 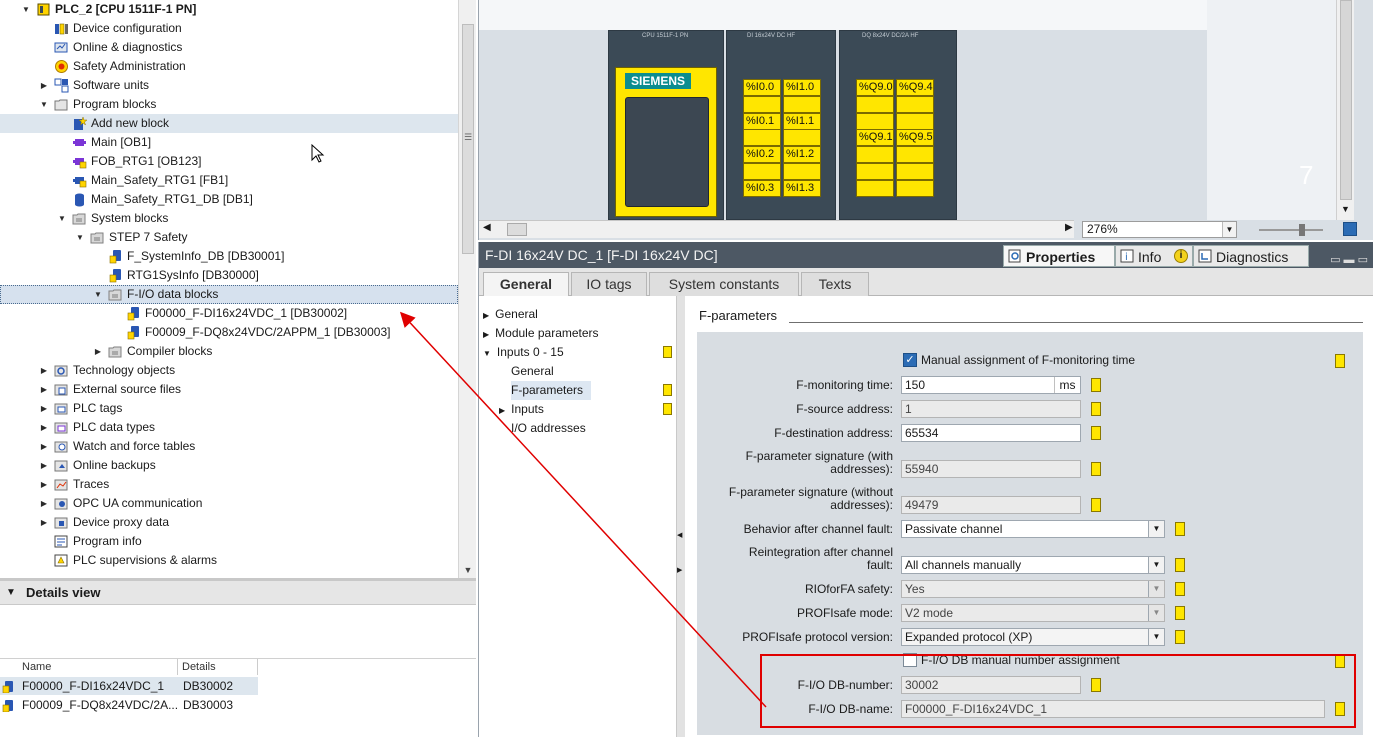 I want to click on io-slot: %Q9.4, so click(x=915, y=87).